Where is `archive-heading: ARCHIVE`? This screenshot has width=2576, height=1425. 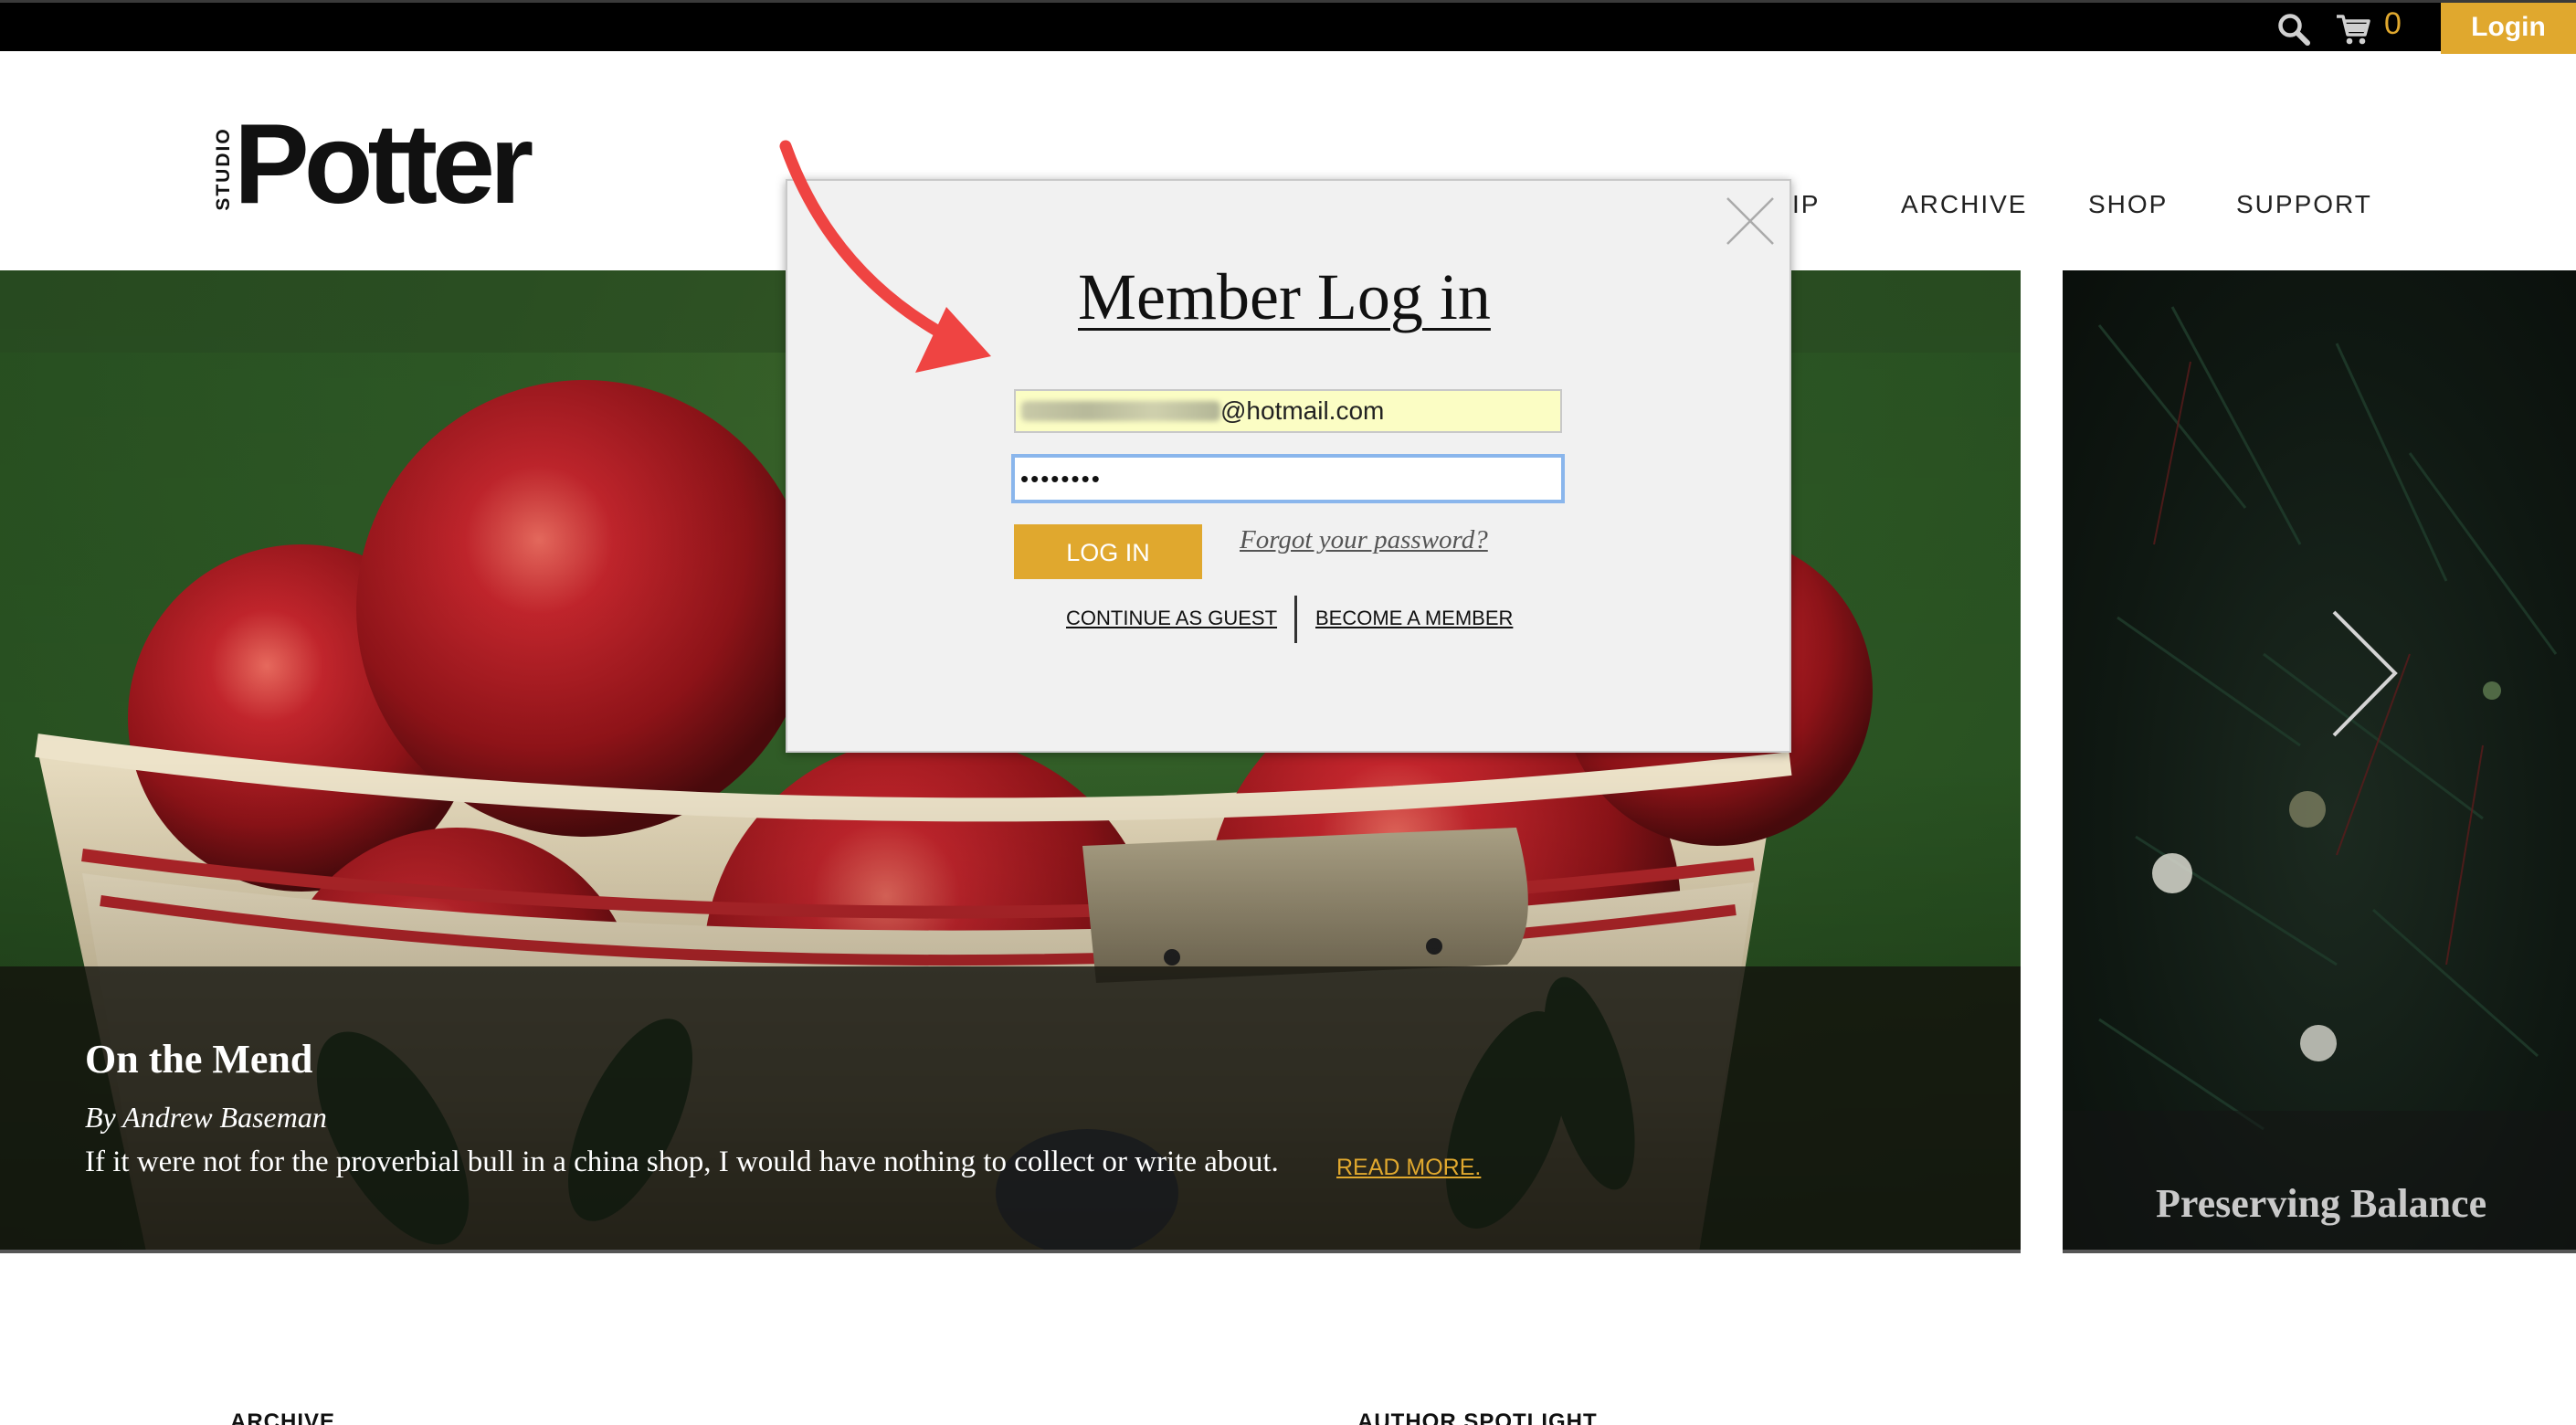
archive-heading: ARCHIVE is located at coordinates (283, 1417).